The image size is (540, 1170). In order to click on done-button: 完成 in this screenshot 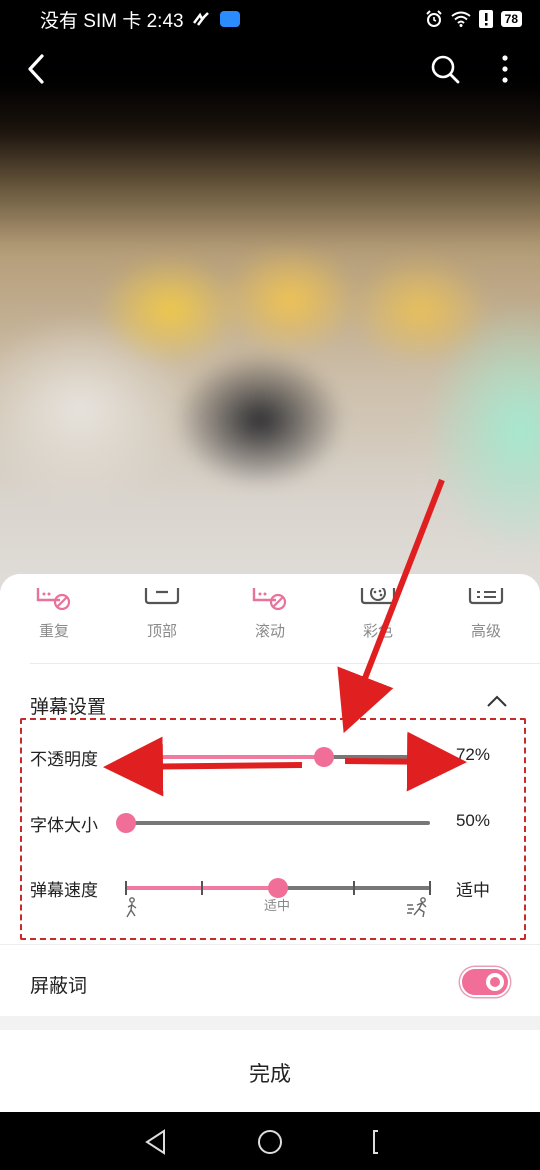, I will do `click(270, 1071)`.